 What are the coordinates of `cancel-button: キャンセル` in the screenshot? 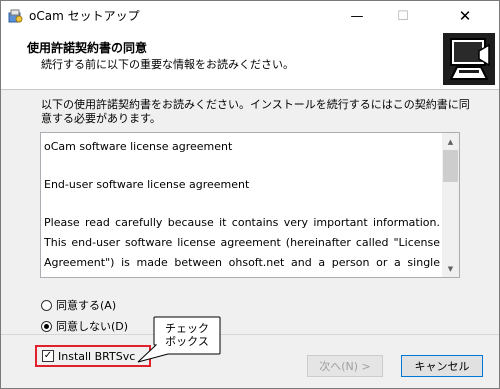 It's located at (442, 366).